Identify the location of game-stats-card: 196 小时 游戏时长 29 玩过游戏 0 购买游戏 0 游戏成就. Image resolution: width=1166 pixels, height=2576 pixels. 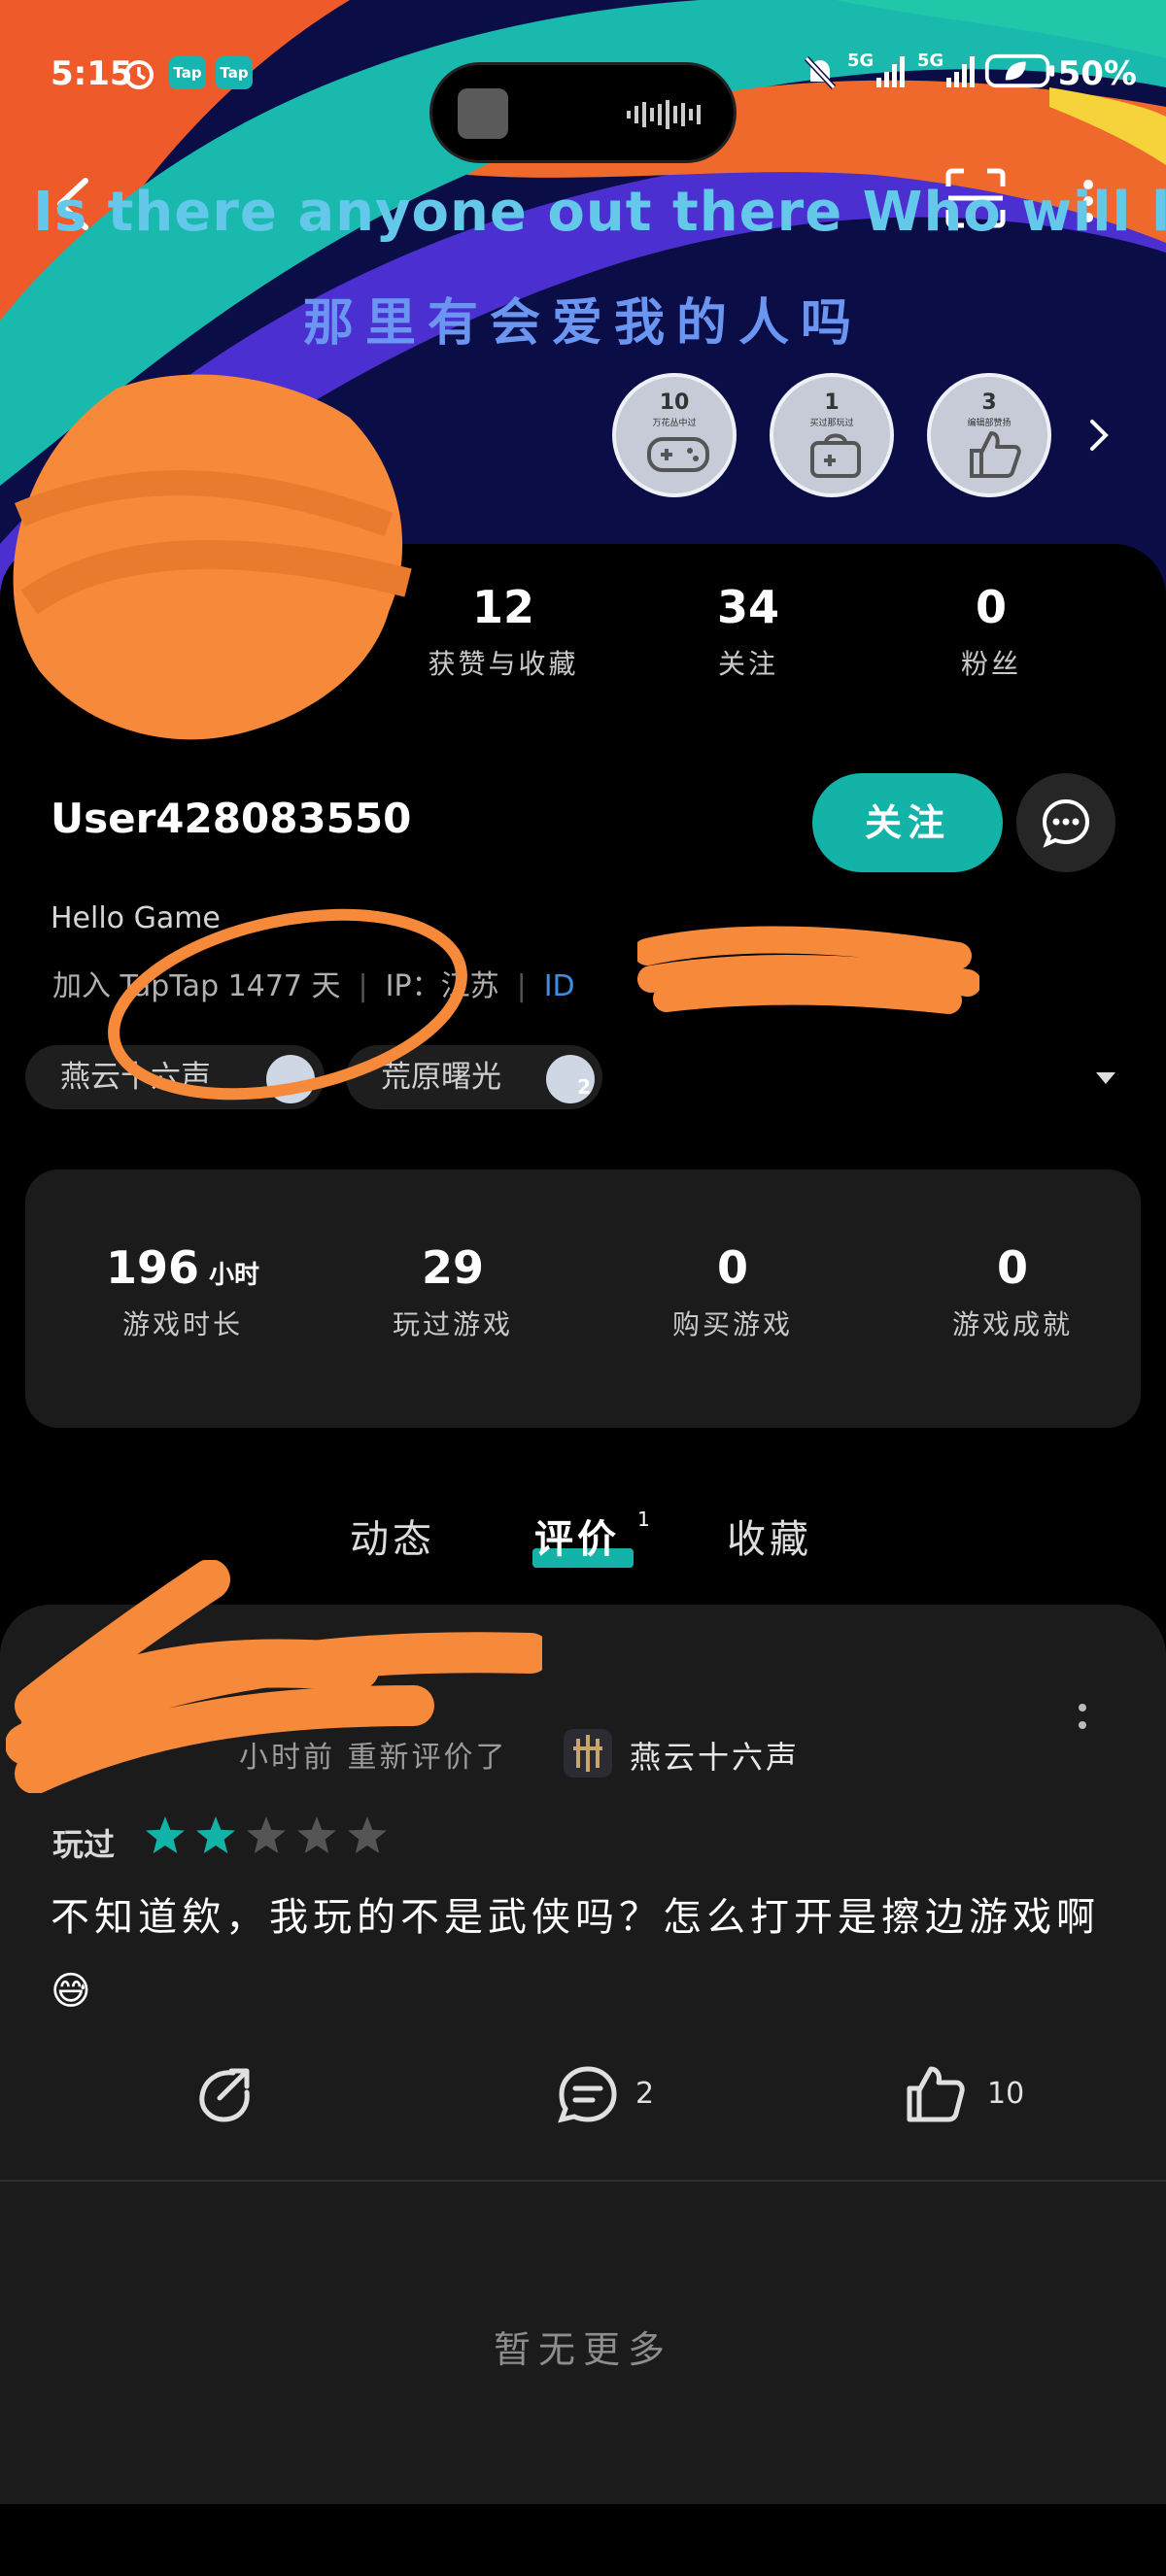
(583, 1298).